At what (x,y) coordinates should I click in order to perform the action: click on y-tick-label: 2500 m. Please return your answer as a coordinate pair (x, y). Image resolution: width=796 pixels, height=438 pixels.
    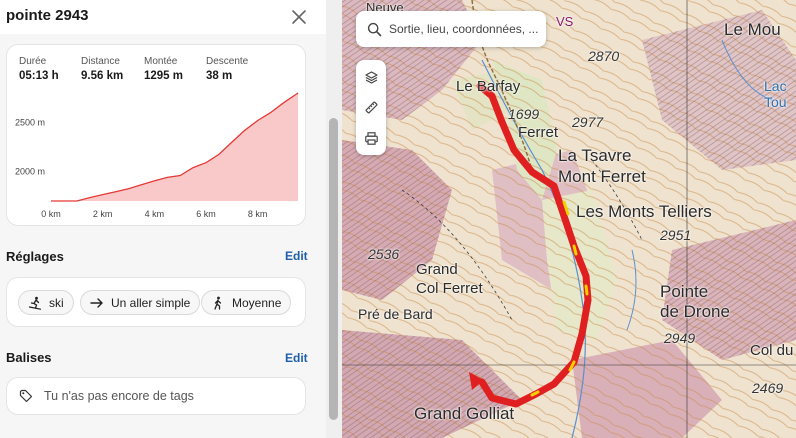
    Looking at the image, I should click on (30, 122).